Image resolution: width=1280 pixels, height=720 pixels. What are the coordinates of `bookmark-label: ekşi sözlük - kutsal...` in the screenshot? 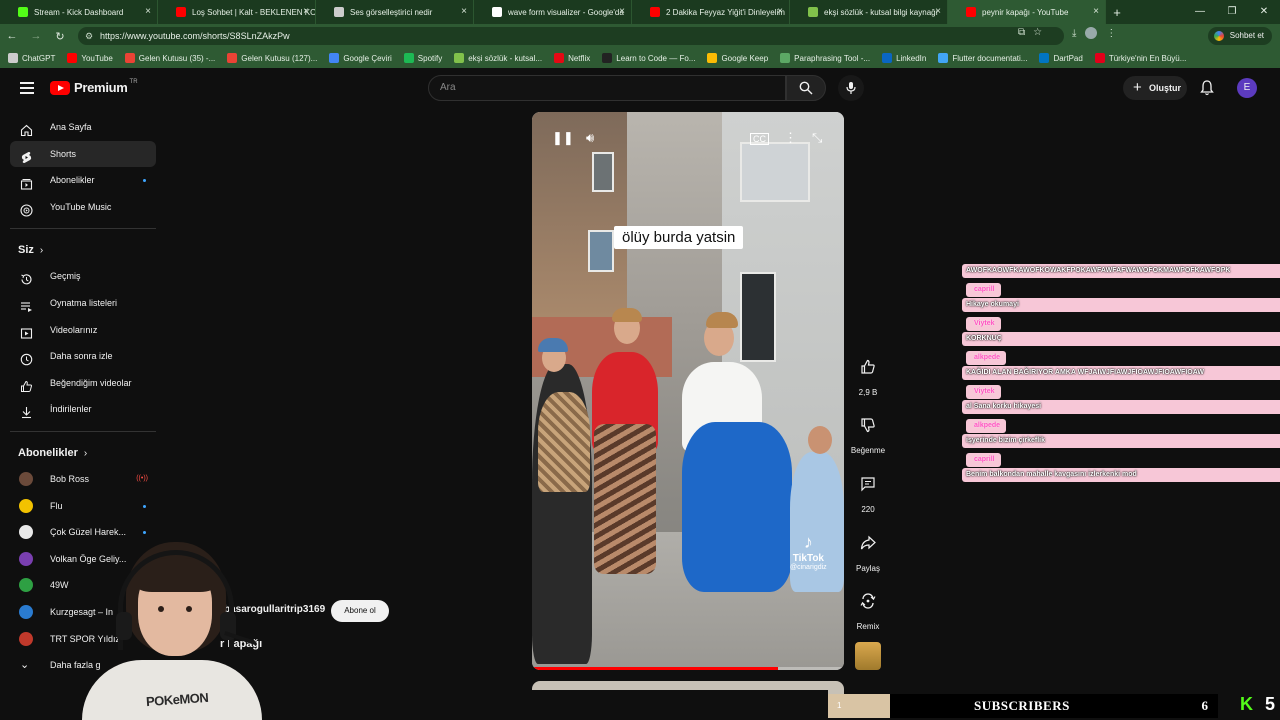 It's located at (505, 58).